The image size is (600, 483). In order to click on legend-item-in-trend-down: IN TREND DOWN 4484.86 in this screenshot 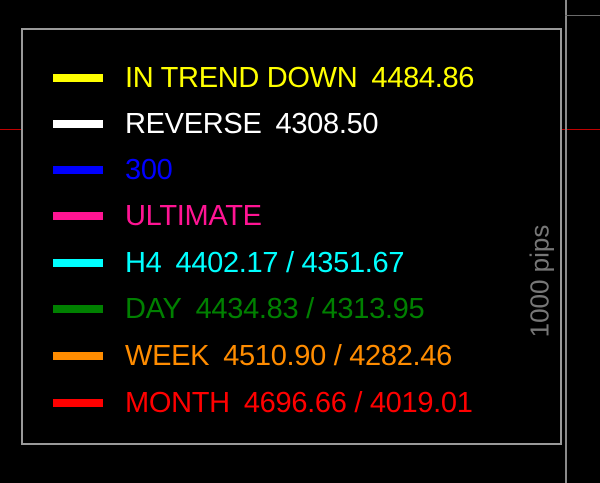, I will do `click(263, 78)`.